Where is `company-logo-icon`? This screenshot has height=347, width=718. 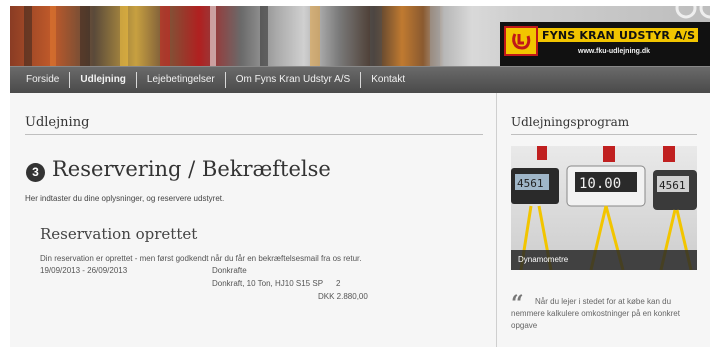 company-logo-icon is located at coordinates (521, 41).